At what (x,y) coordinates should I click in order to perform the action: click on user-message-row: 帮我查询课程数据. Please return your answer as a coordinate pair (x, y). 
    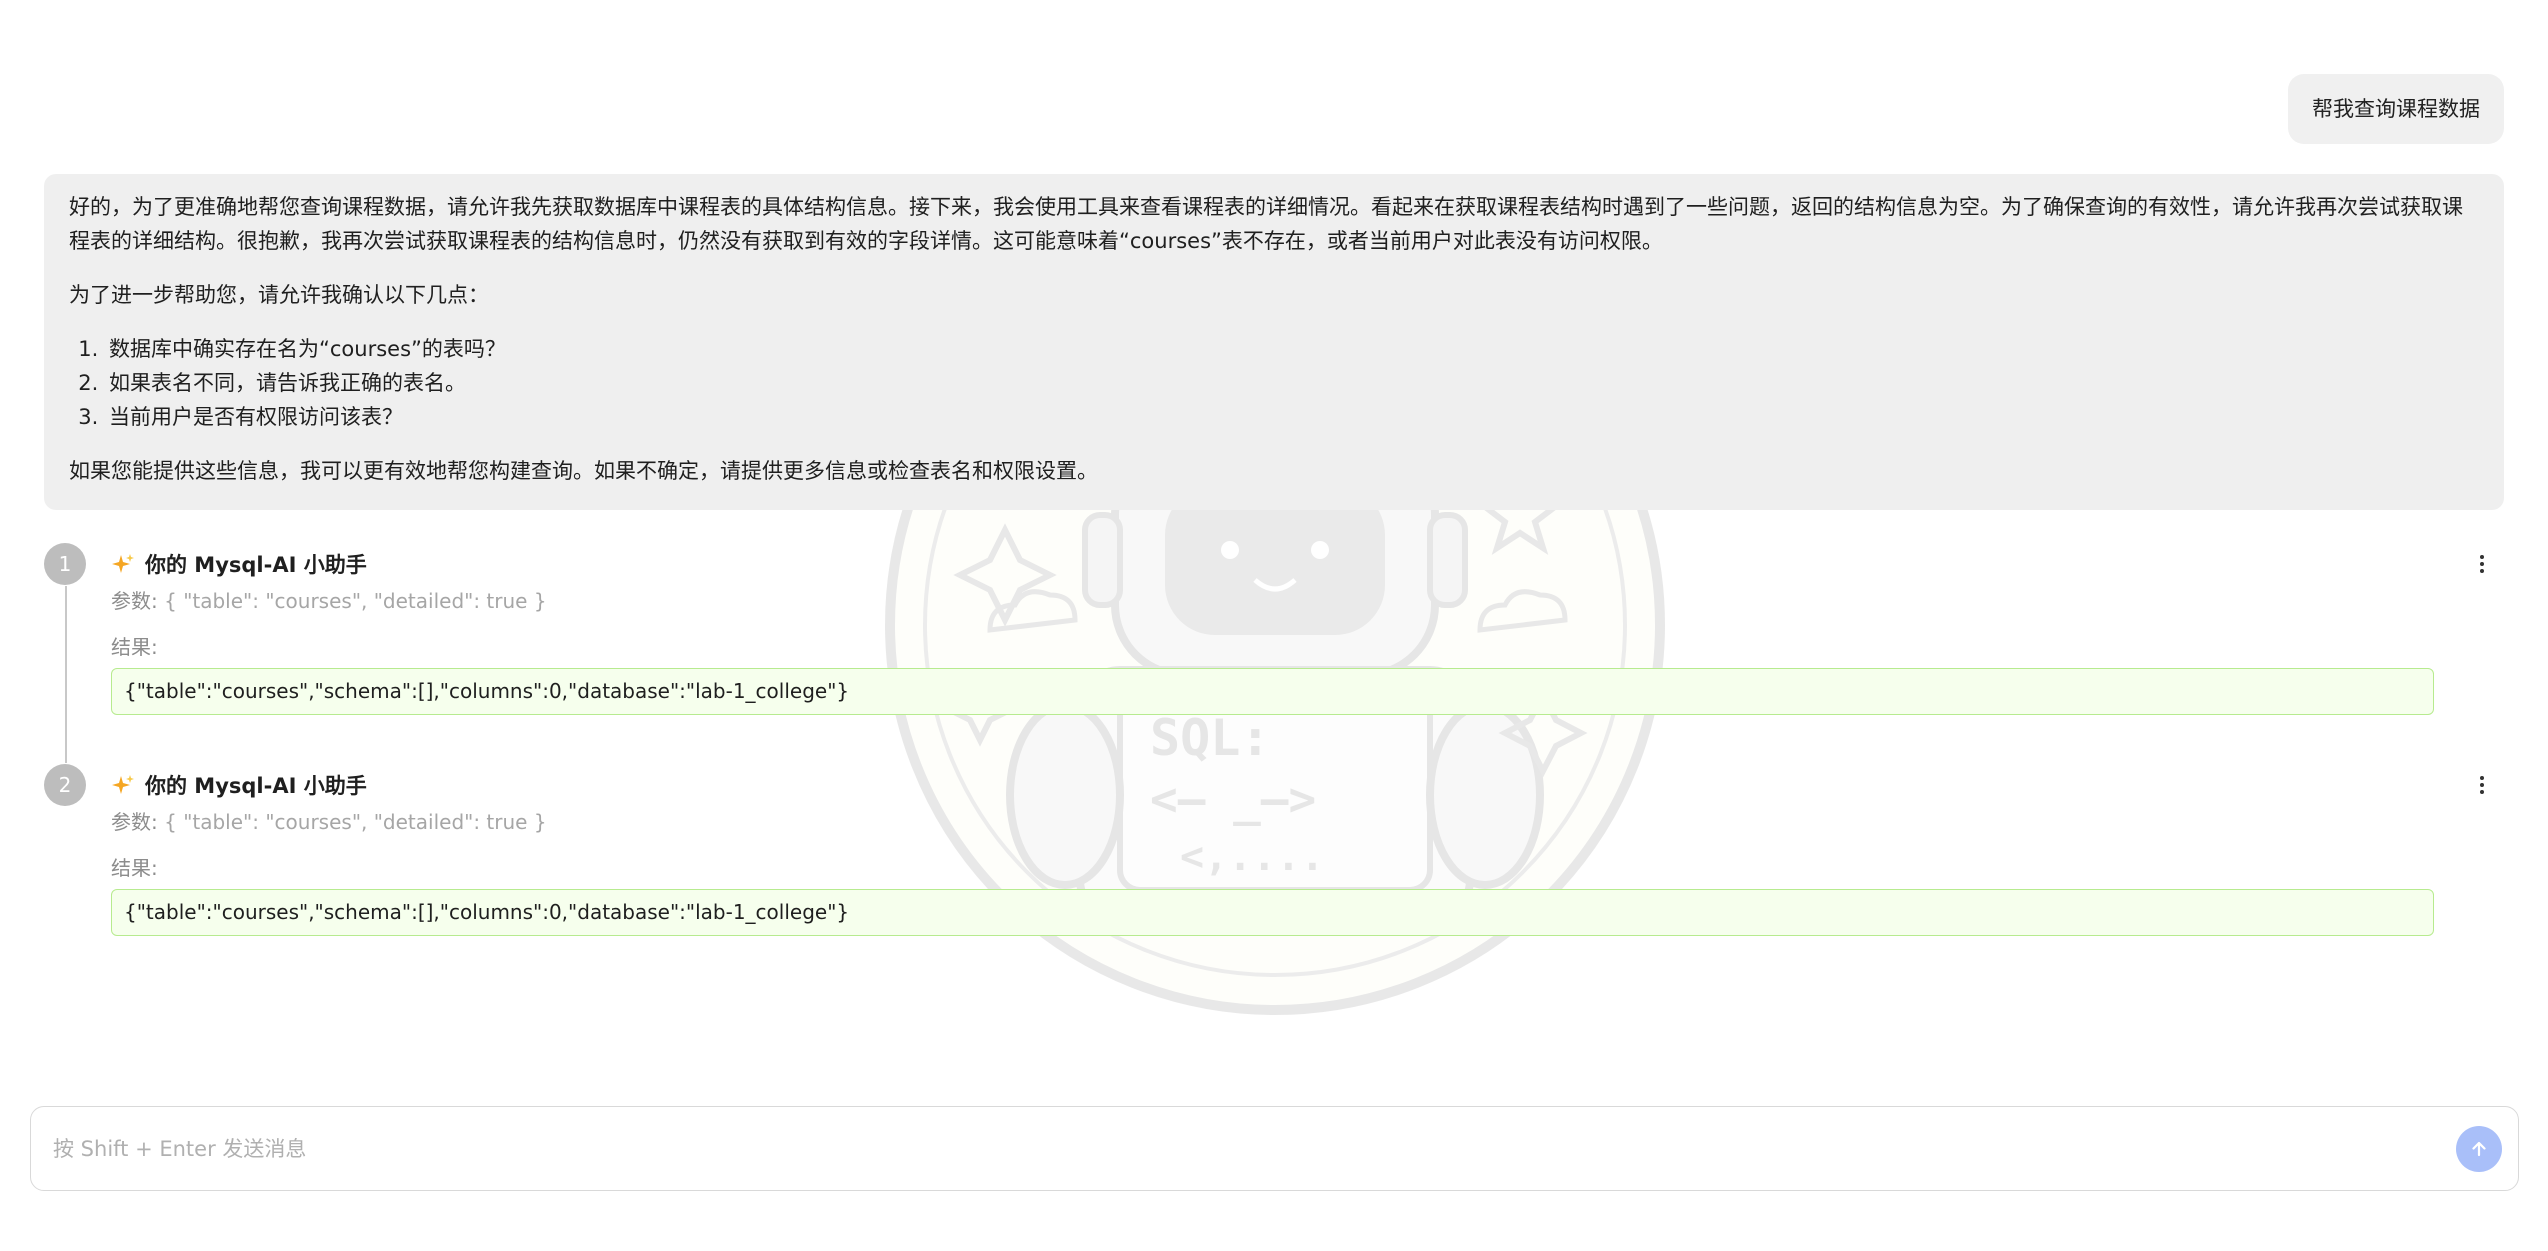
    Looking at the image, I should click on (2396, 109).